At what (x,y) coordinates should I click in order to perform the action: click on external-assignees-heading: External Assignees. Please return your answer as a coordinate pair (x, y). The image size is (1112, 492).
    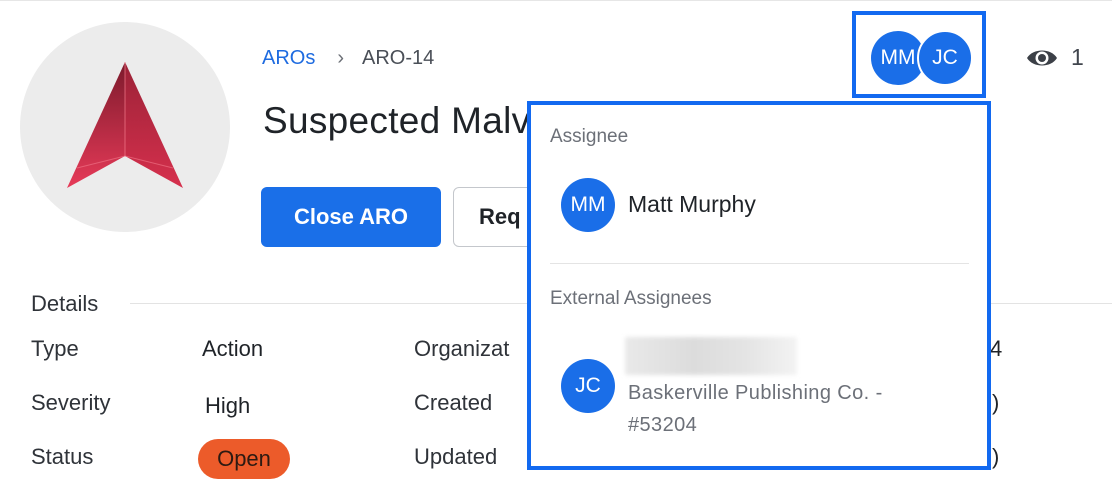
    Looking at the image, I should click on (631, 298).